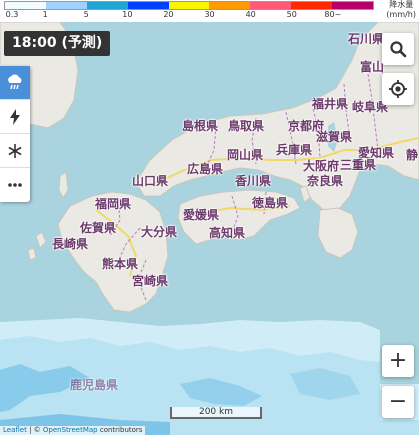 The width and height of the screenshot is (419, 435). What do you see at coordinates (291, 14) in the screenshot?
I see `legend-tick-label: 50` at bounding box center [291, 14].